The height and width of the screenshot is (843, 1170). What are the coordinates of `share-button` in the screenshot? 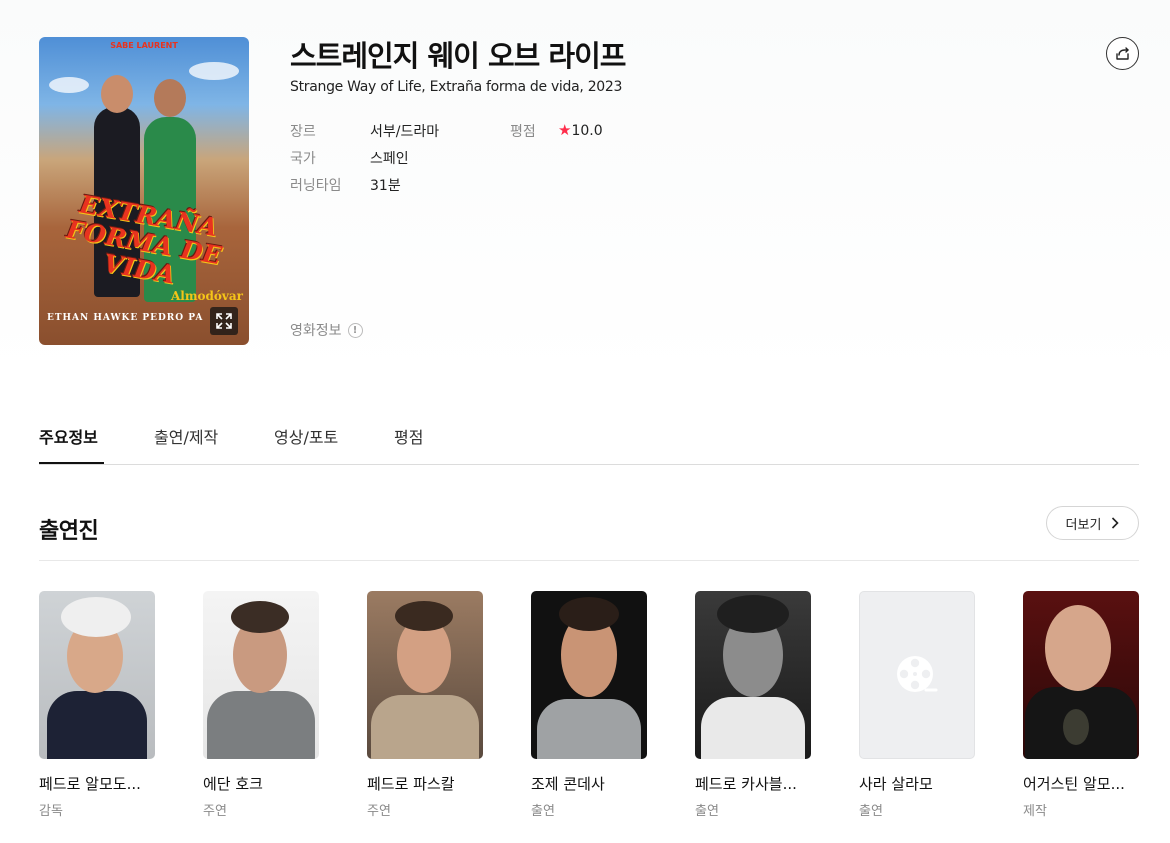 It's located at (1122, 53).